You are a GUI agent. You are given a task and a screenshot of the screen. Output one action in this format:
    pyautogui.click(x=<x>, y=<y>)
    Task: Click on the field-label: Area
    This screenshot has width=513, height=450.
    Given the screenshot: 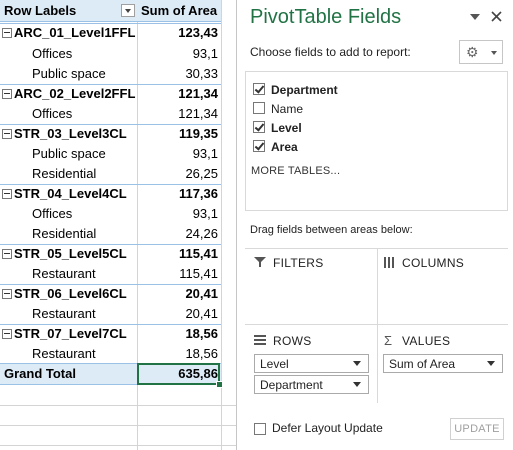 What is the action you would take?
    pyautogui.click(x=284, y=147)
    